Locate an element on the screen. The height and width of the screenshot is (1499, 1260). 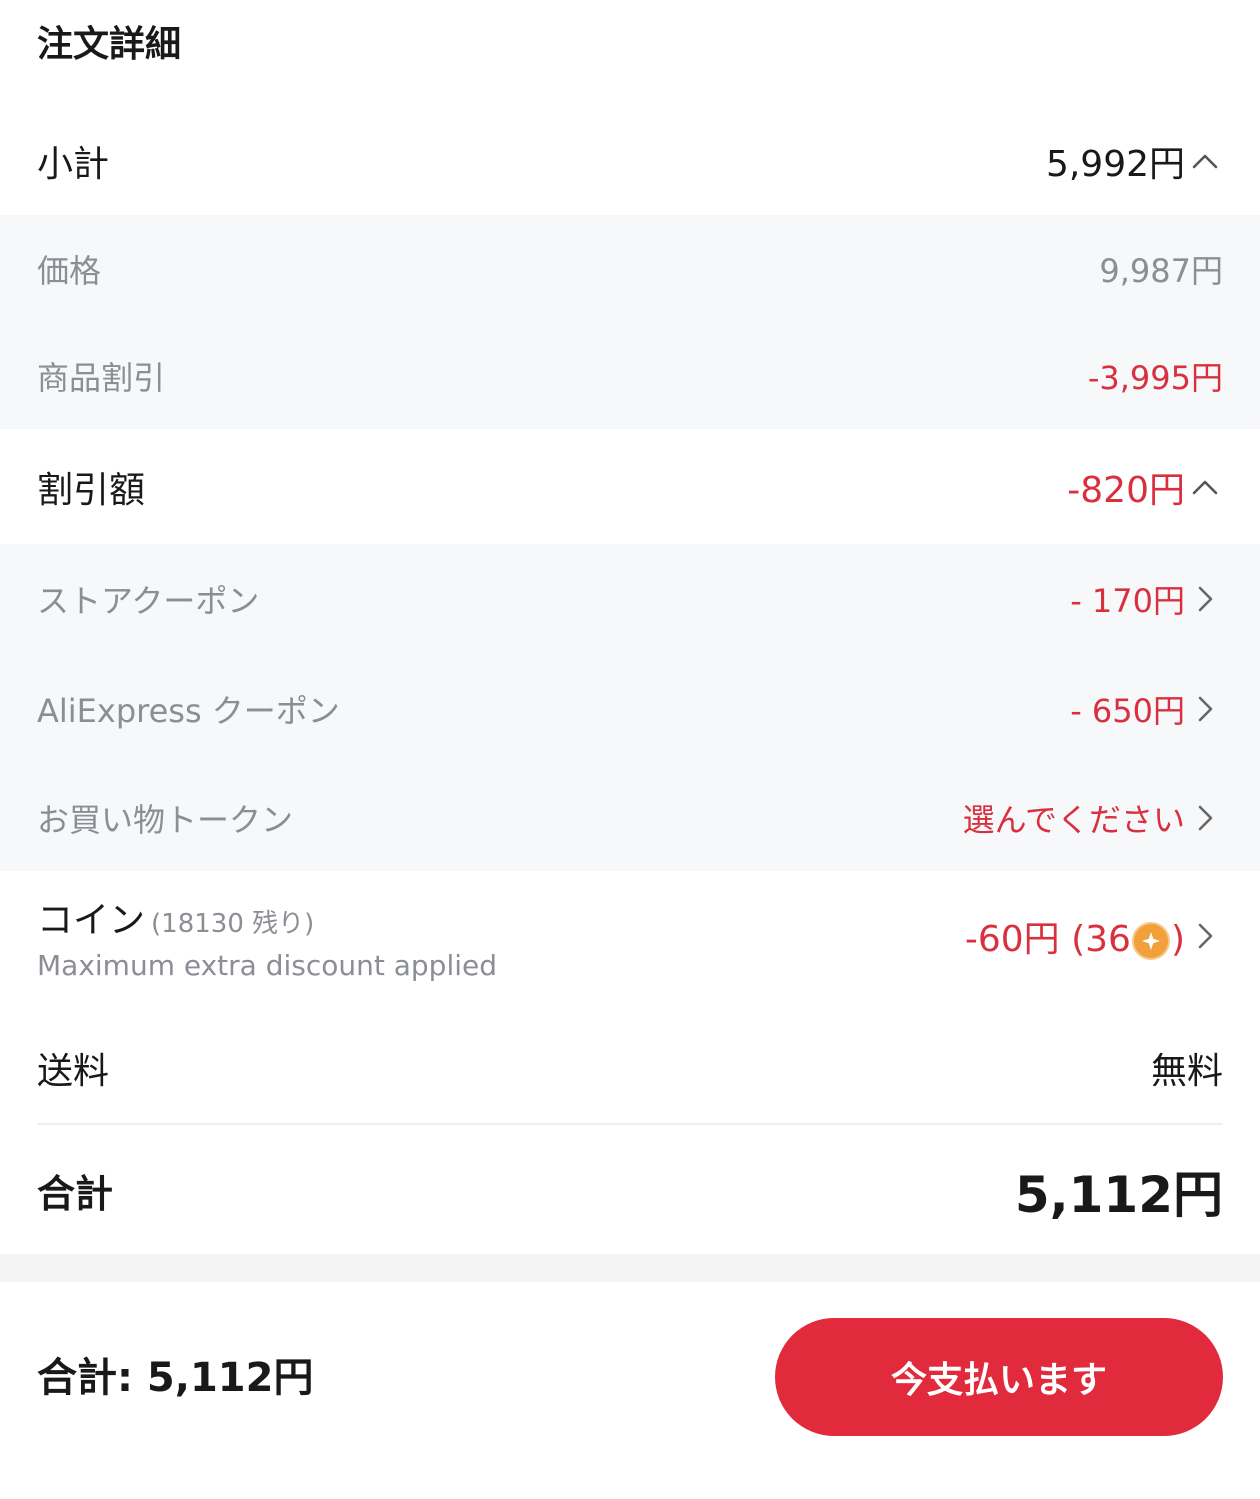
subtotal-label: 小計 is located at coordinates (73, 164).